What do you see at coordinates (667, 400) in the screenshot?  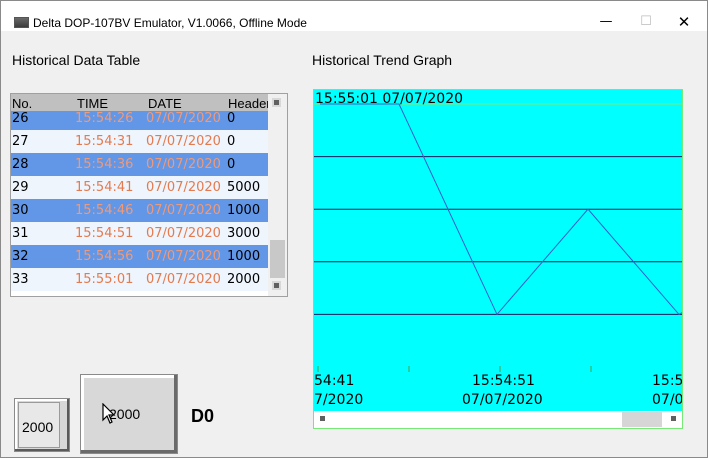 I see `x-tick-label-date: 07/07` at bounding box center [667, 400].